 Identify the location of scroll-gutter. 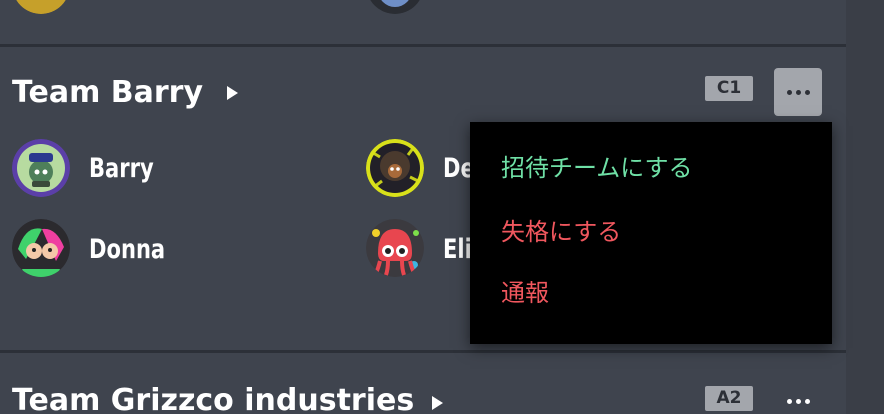
(865, 207).